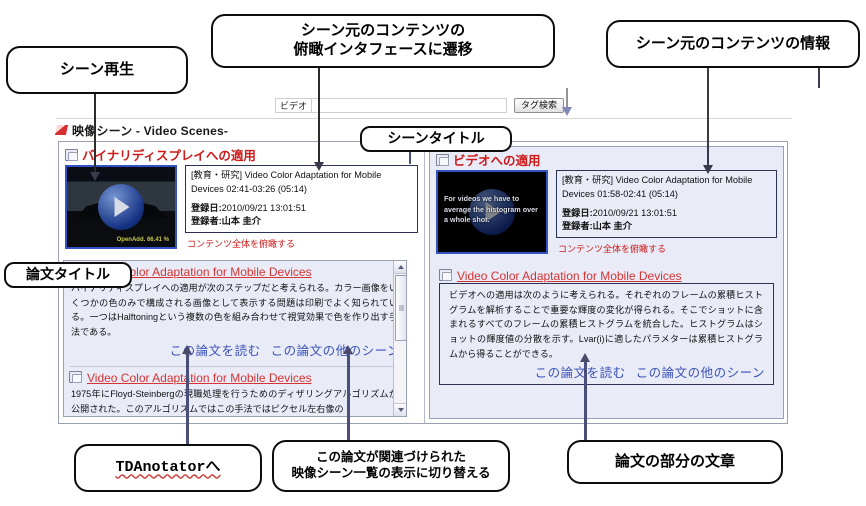 The width and height of the screenshot is (866, 506). I want to click on connector-switch-list, so click(348, 400).